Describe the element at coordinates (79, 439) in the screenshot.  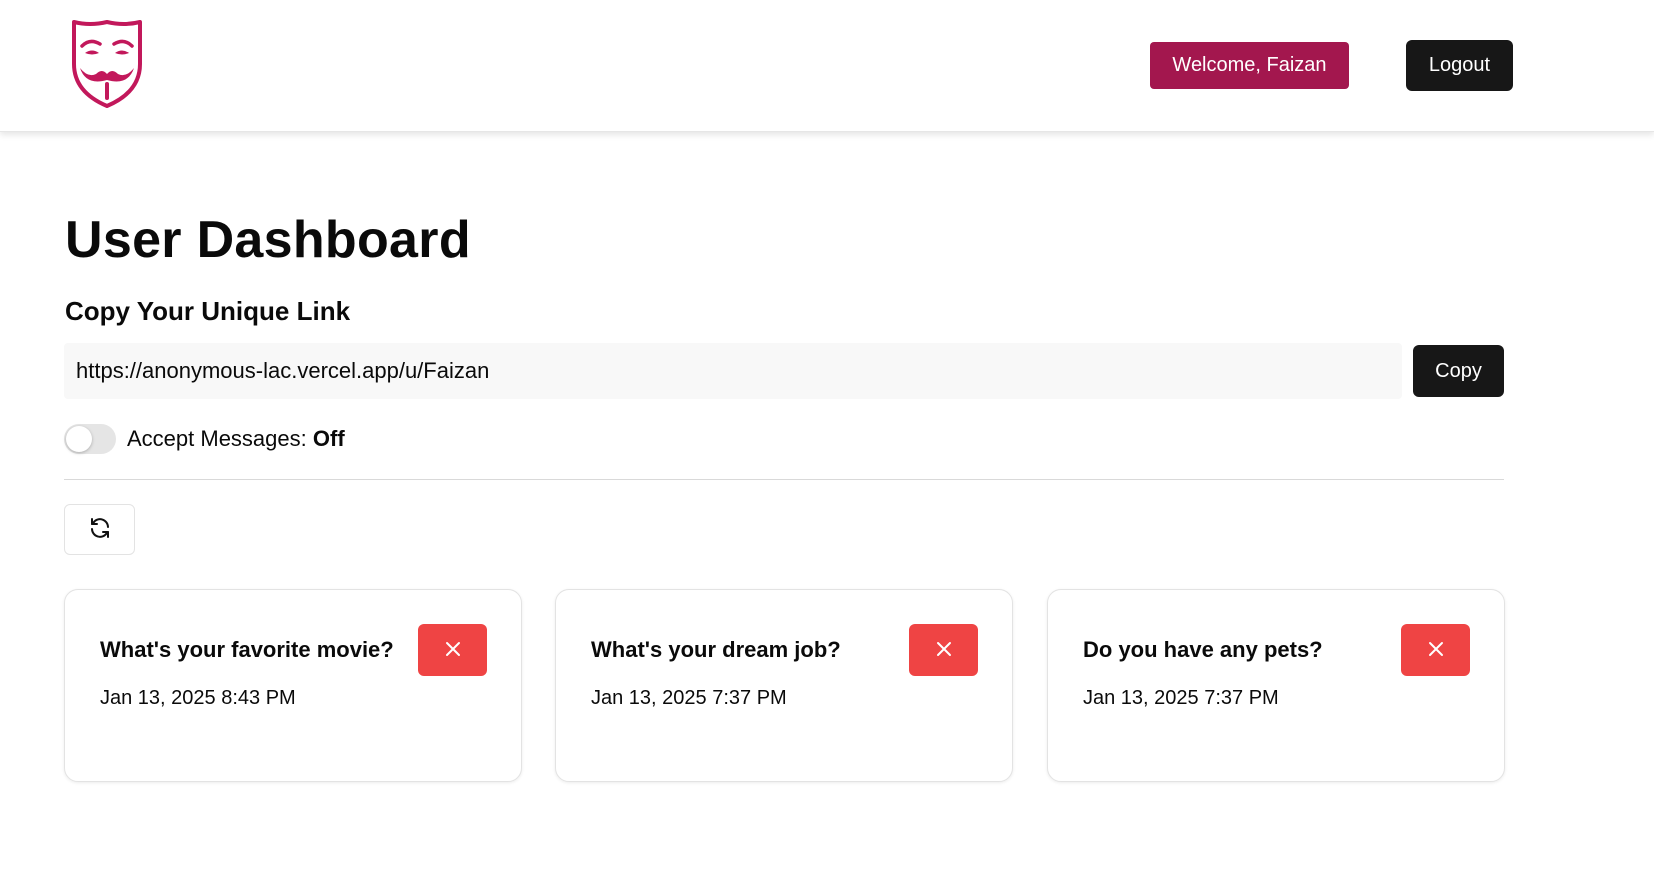
I see `toggle-knob` at that location.